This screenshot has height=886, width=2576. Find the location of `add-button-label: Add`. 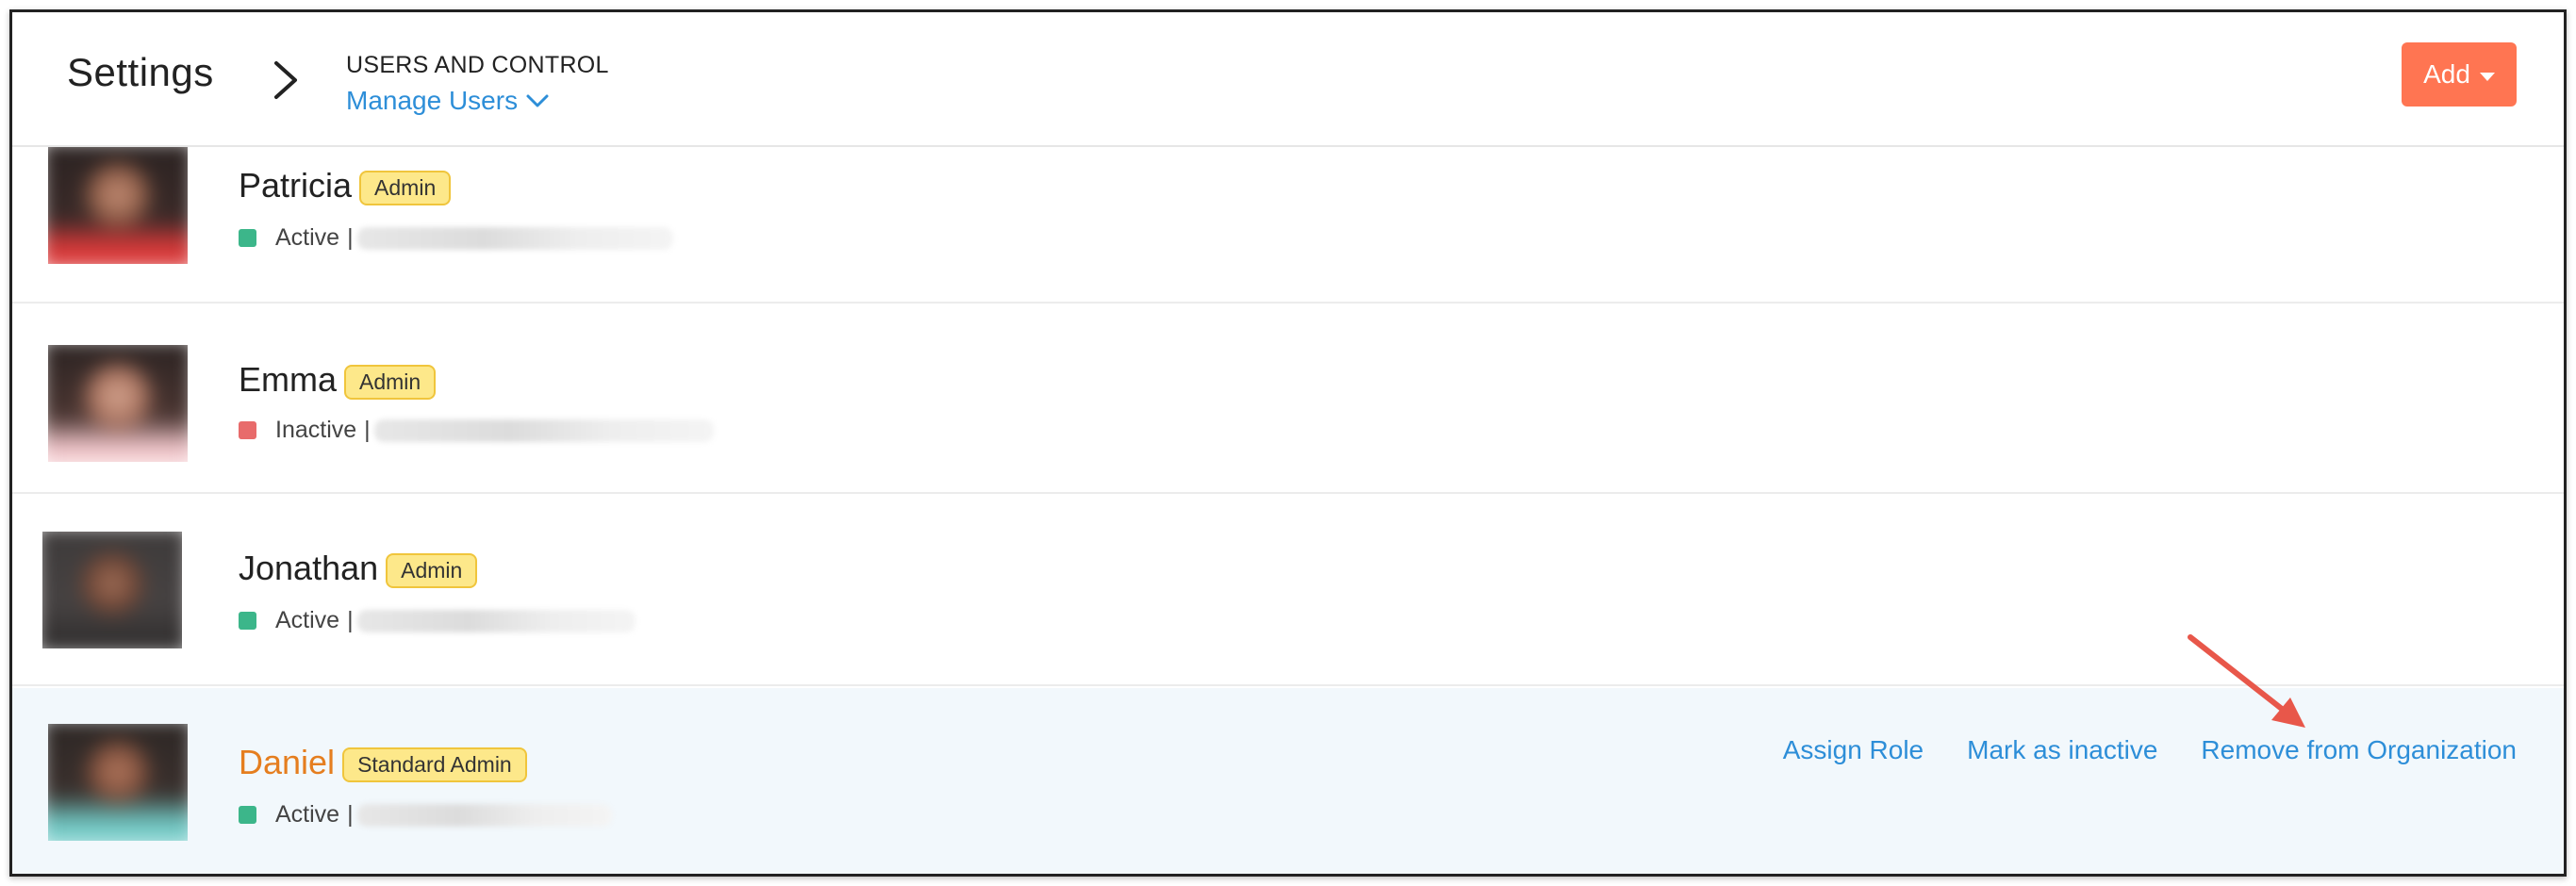

add-button-label: Add is located at coordinates (2446, 74).